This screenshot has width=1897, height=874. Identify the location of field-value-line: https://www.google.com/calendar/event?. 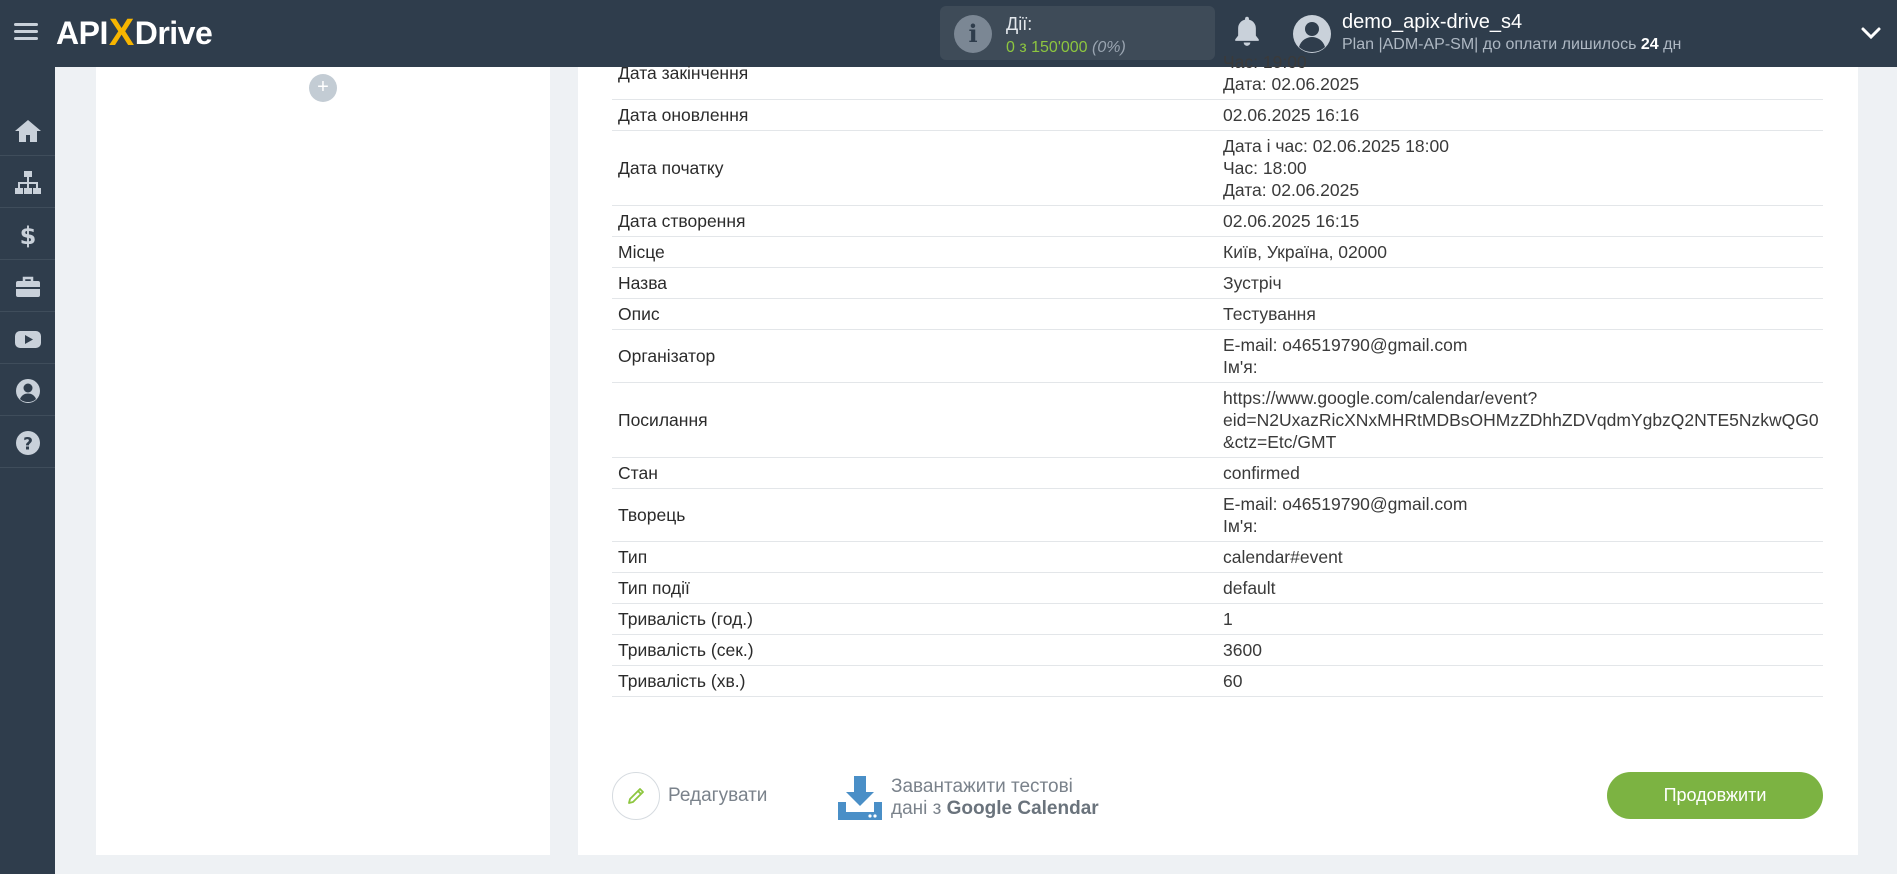
(1380, 398).